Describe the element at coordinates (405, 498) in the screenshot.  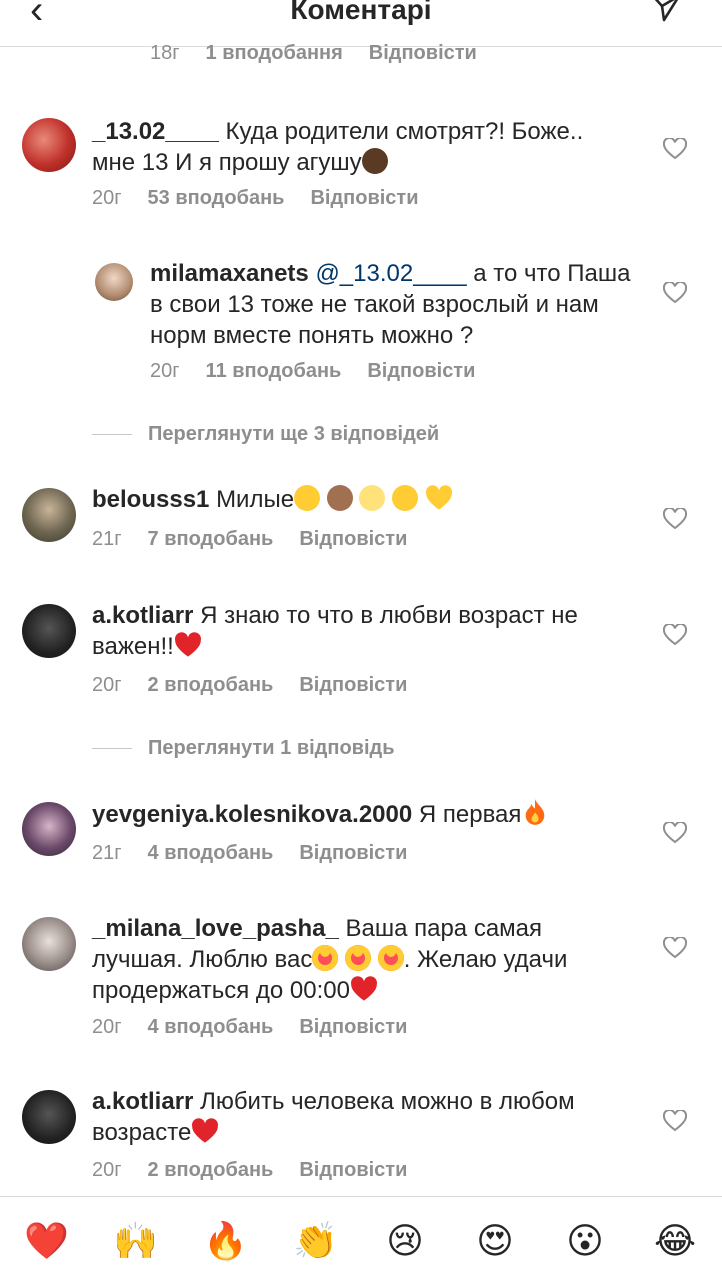
I see `tongue-wink-emoji-icon` at that location.